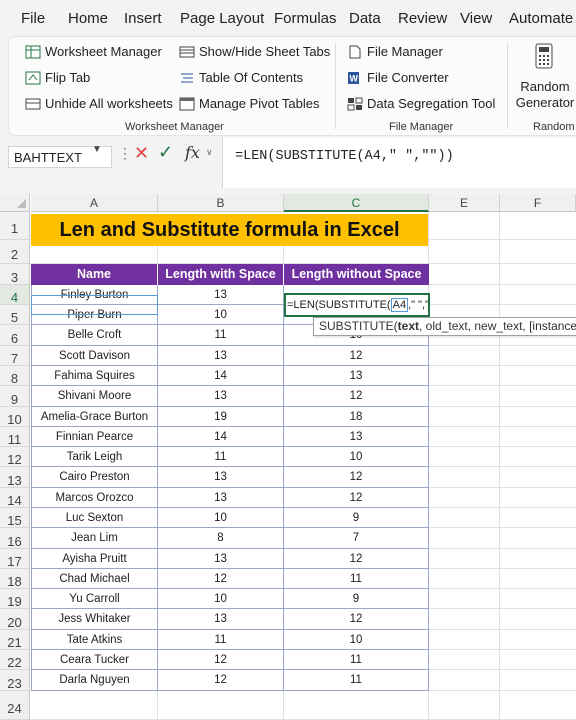  I want to click on name-cell: Chad Michael, so click(94, 579).